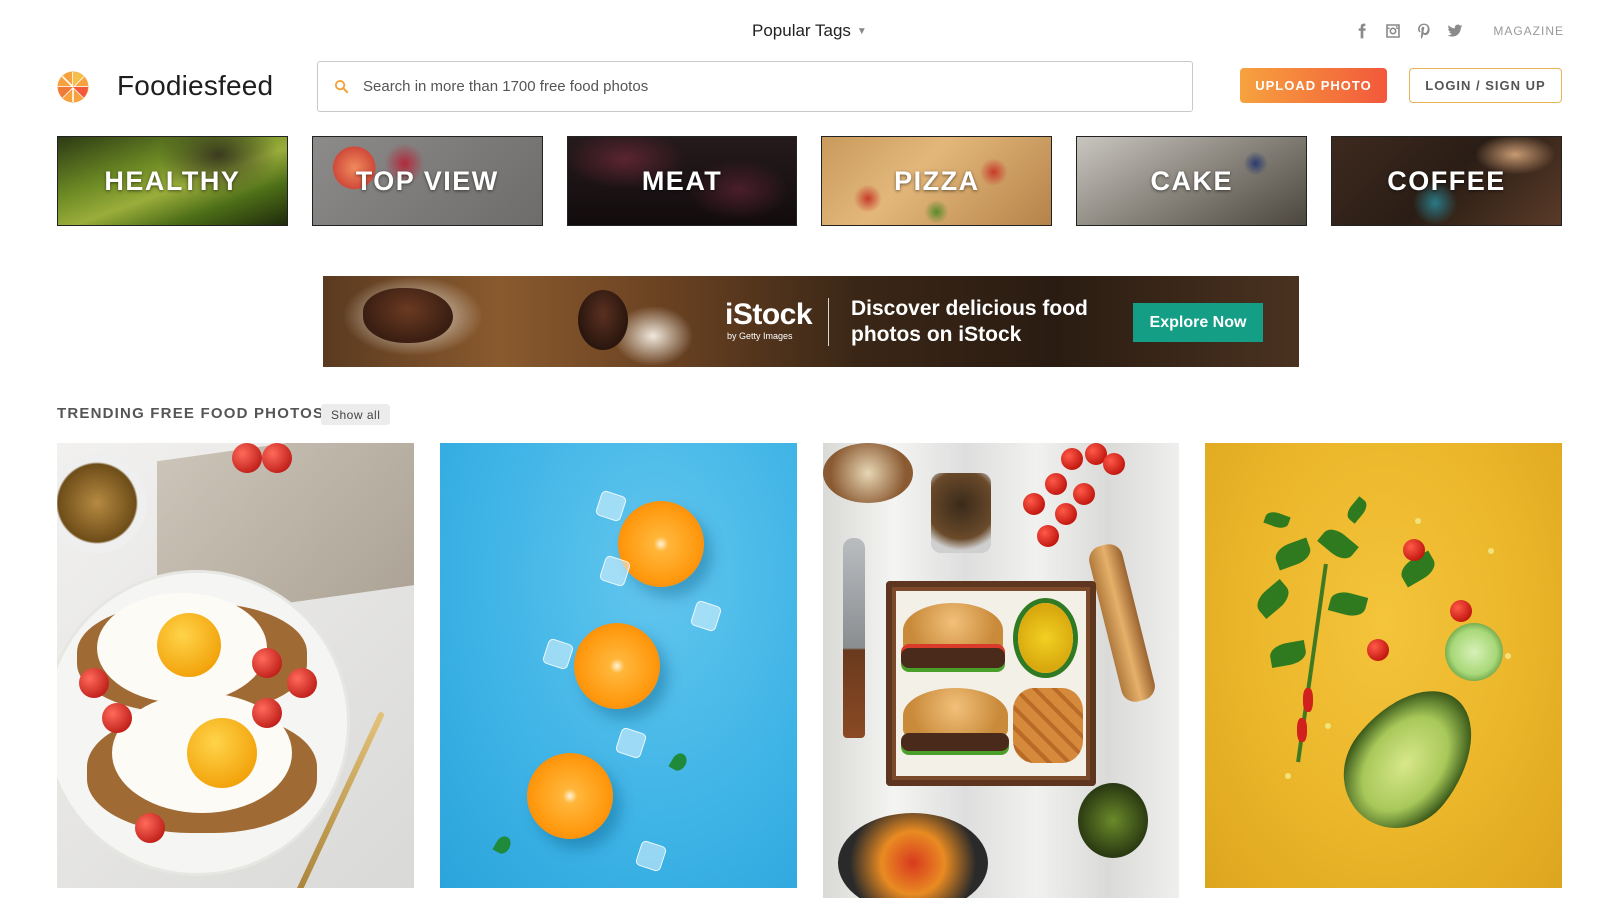 The height and width of the screenshot is (898, 1607). I want to click on potato-wedges-image, so click(1047, 725).